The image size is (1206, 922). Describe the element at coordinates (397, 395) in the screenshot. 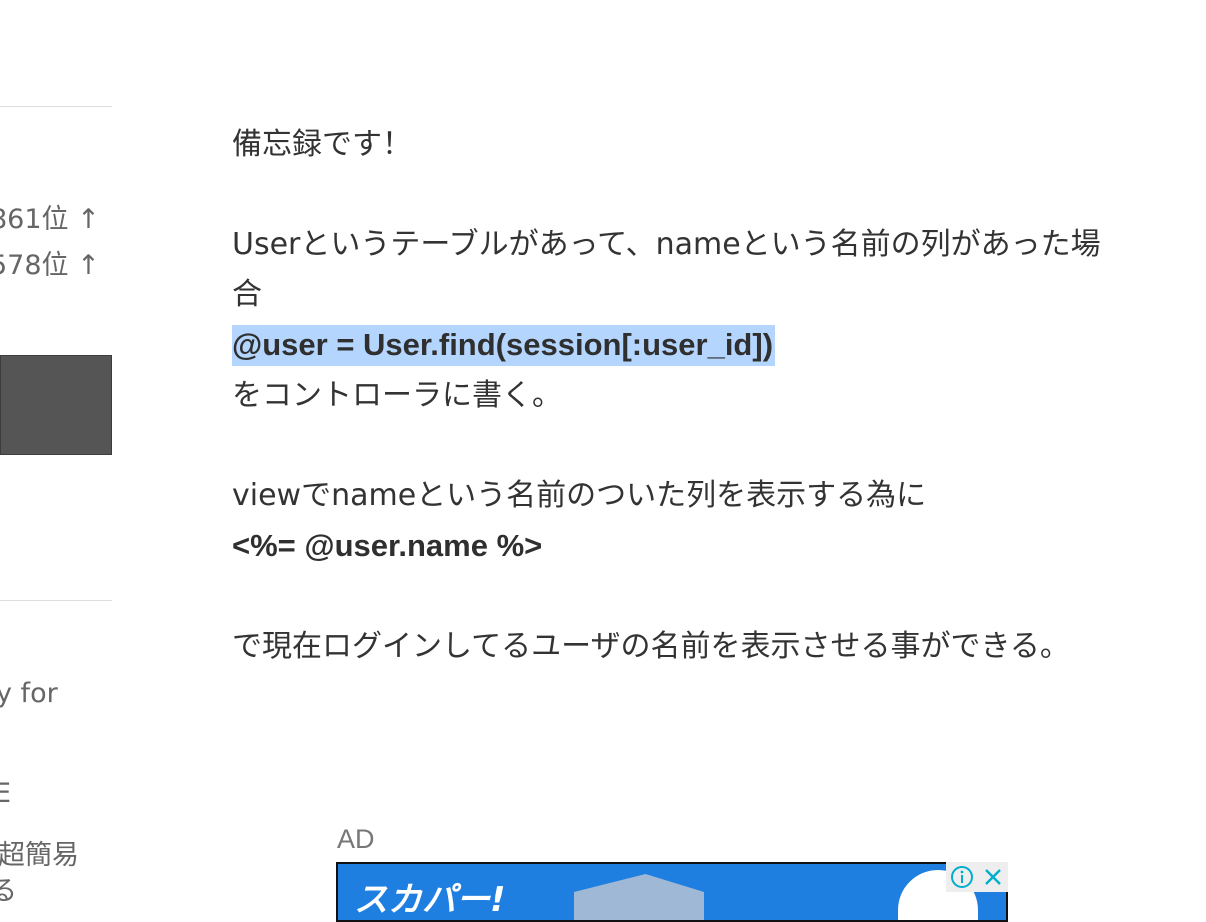

I see `article-text: をコントローラに書く。` at that location.